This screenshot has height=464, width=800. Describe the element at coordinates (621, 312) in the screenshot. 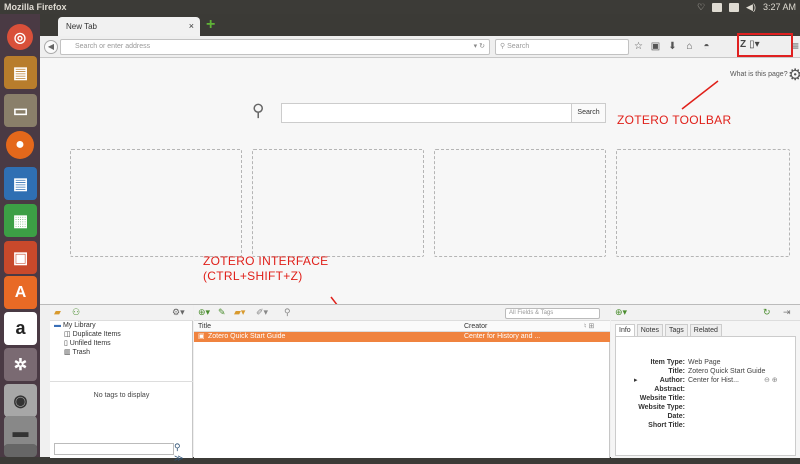

I see `sync-menu-icon: ⊕▾` at that location.